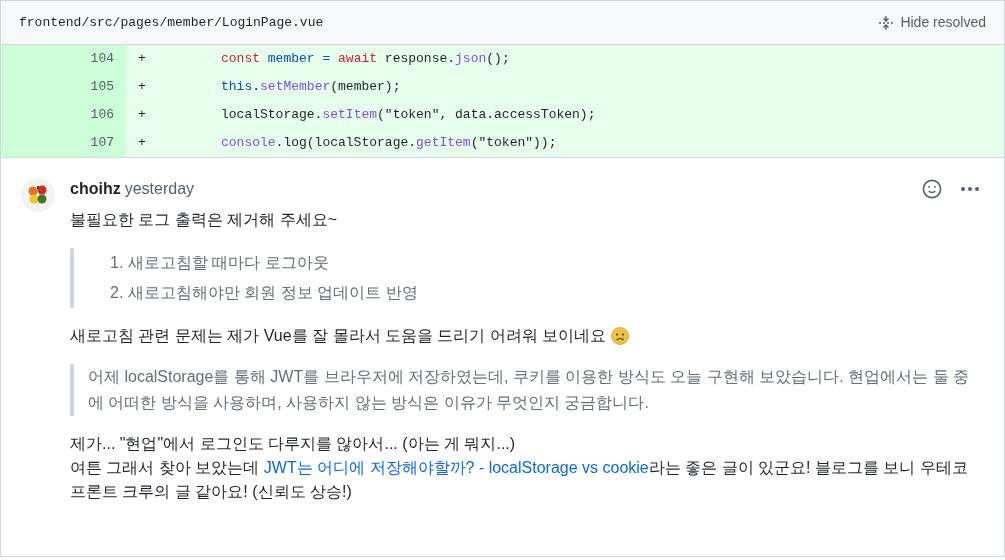 The width and height of the screenshot is (1005, 560). What do you see at coordinates (529, 390) in the screenshot?
I see `quoted-text: 어제 localStorage를 통해 JWT를 브라우저에 저장하였는데, 쿠키를 이용한 방식도 오늘 구현해 보았습니다. 현업에서는 둘 중에 어떠한 방식을 사용하며, 사용하지 않는 방식은 이유가 무엇인지 궁금합니다.` at bounding box center [529, 390].